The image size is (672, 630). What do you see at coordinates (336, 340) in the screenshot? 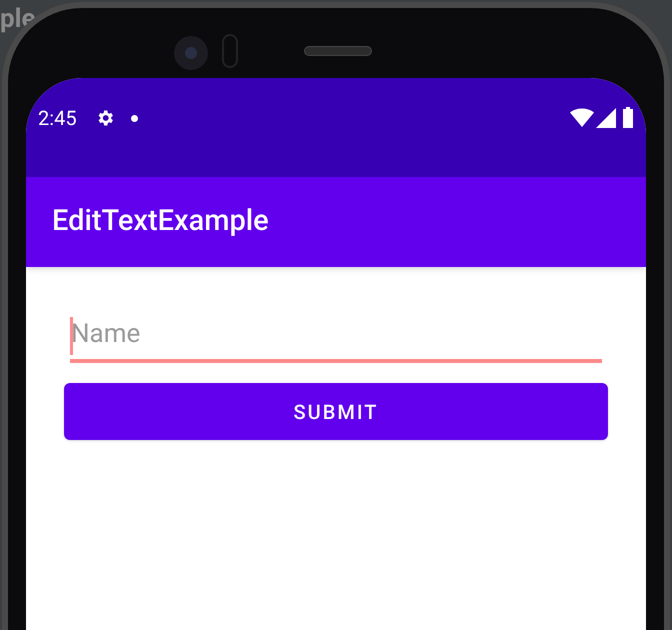
I see `name-field: Name` at bounding box center [336, 340].